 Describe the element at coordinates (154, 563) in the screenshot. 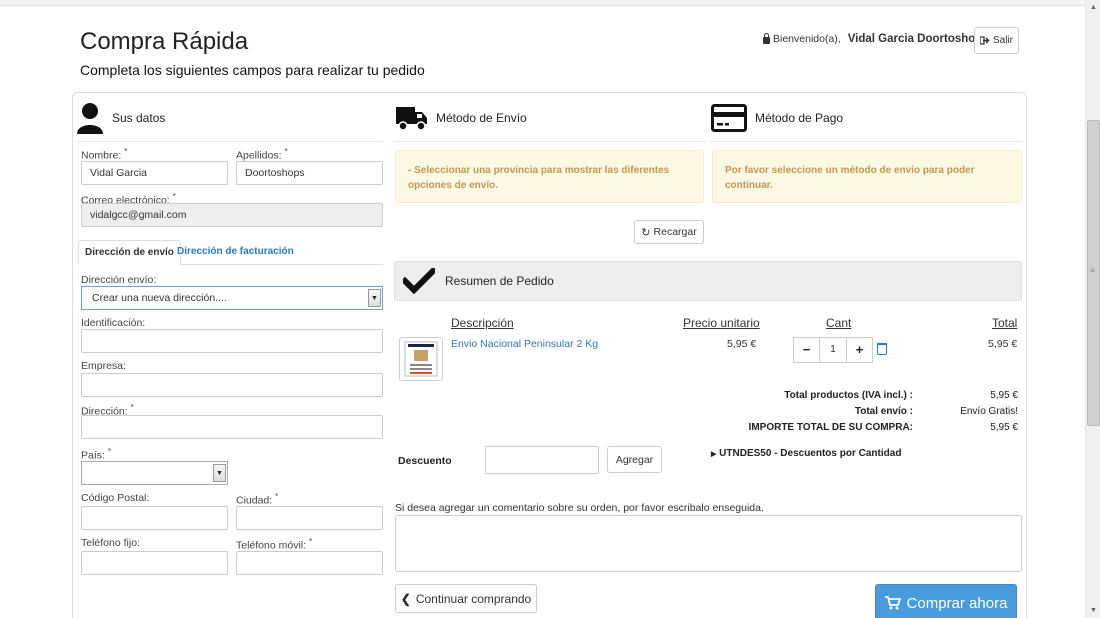

I see `phone-field` at that location.